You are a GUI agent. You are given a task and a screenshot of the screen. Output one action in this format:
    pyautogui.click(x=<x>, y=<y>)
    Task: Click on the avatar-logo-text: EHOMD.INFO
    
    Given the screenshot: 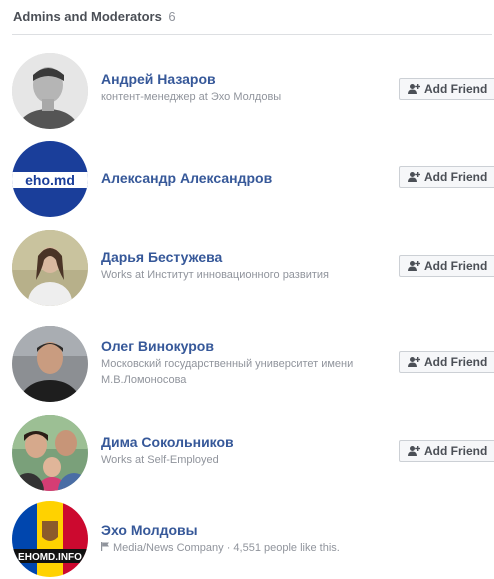 What is the action you would take?
    pyautogui.click(x=50, y=557)
    